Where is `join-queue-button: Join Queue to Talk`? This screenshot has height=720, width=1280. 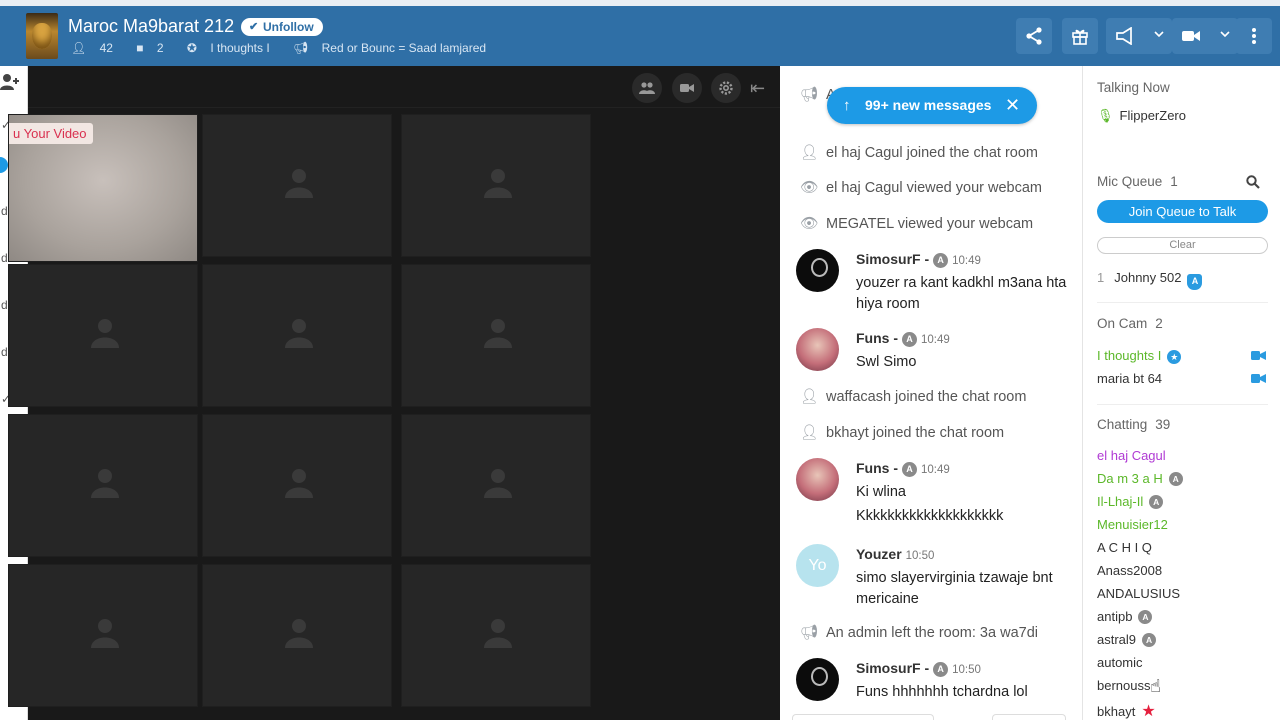 join-queue-button: Join Queue to Talk is located at coordinates (1182, 211).